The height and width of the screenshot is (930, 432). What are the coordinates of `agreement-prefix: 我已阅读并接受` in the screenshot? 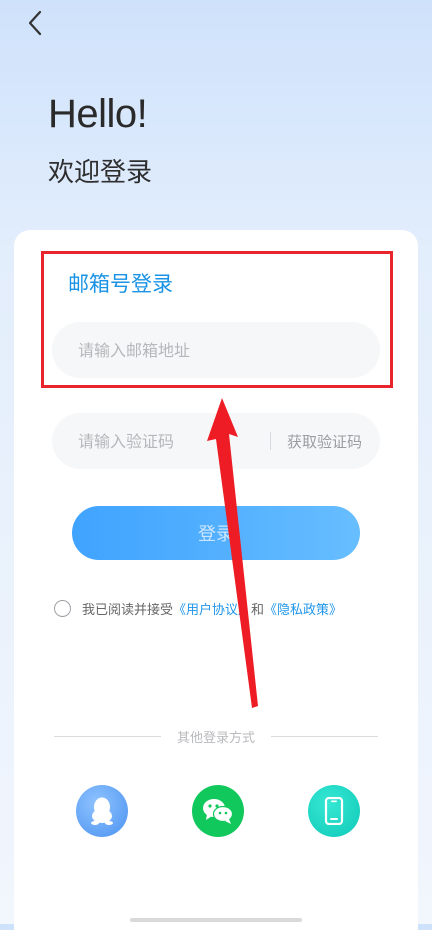 It's located at (128, 610).